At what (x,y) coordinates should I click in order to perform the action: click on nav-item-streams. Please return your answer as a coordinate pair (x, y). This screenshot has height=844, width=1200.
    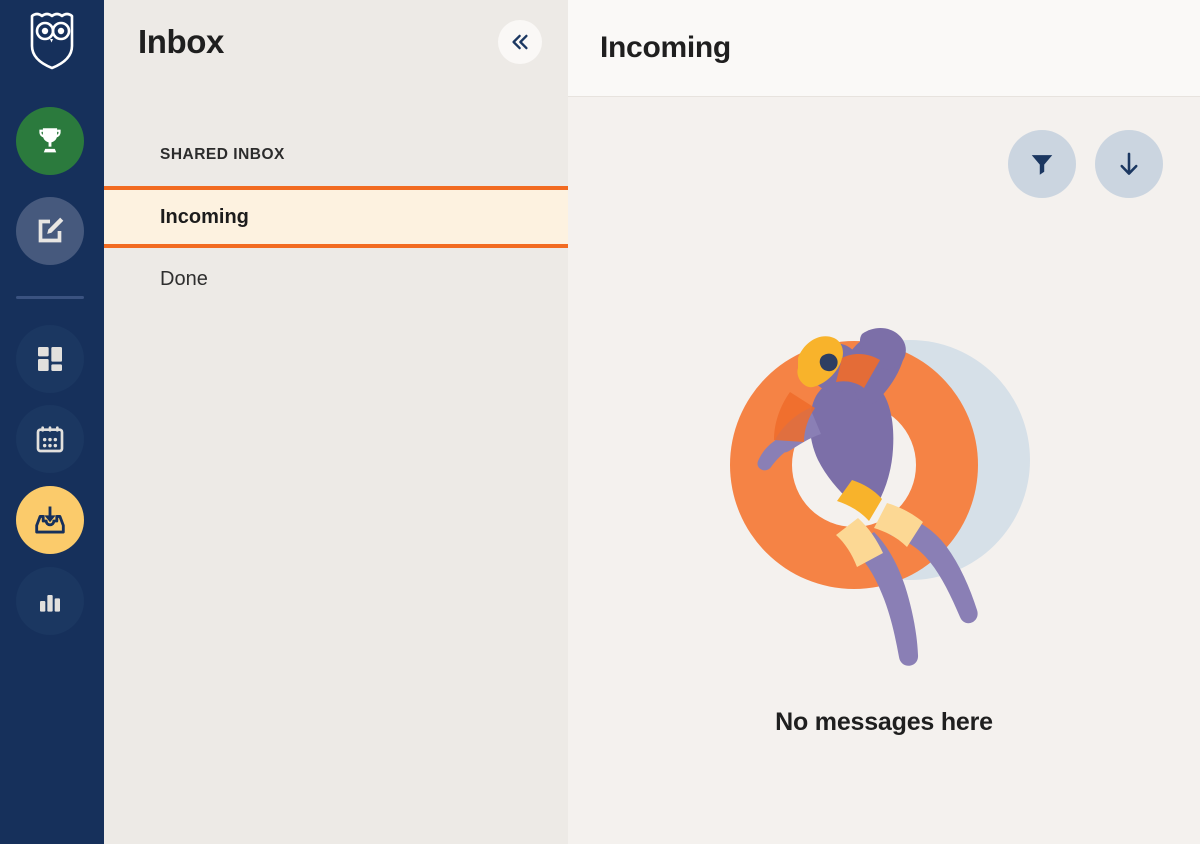
    Looking at the image, I should click on (50, 359).